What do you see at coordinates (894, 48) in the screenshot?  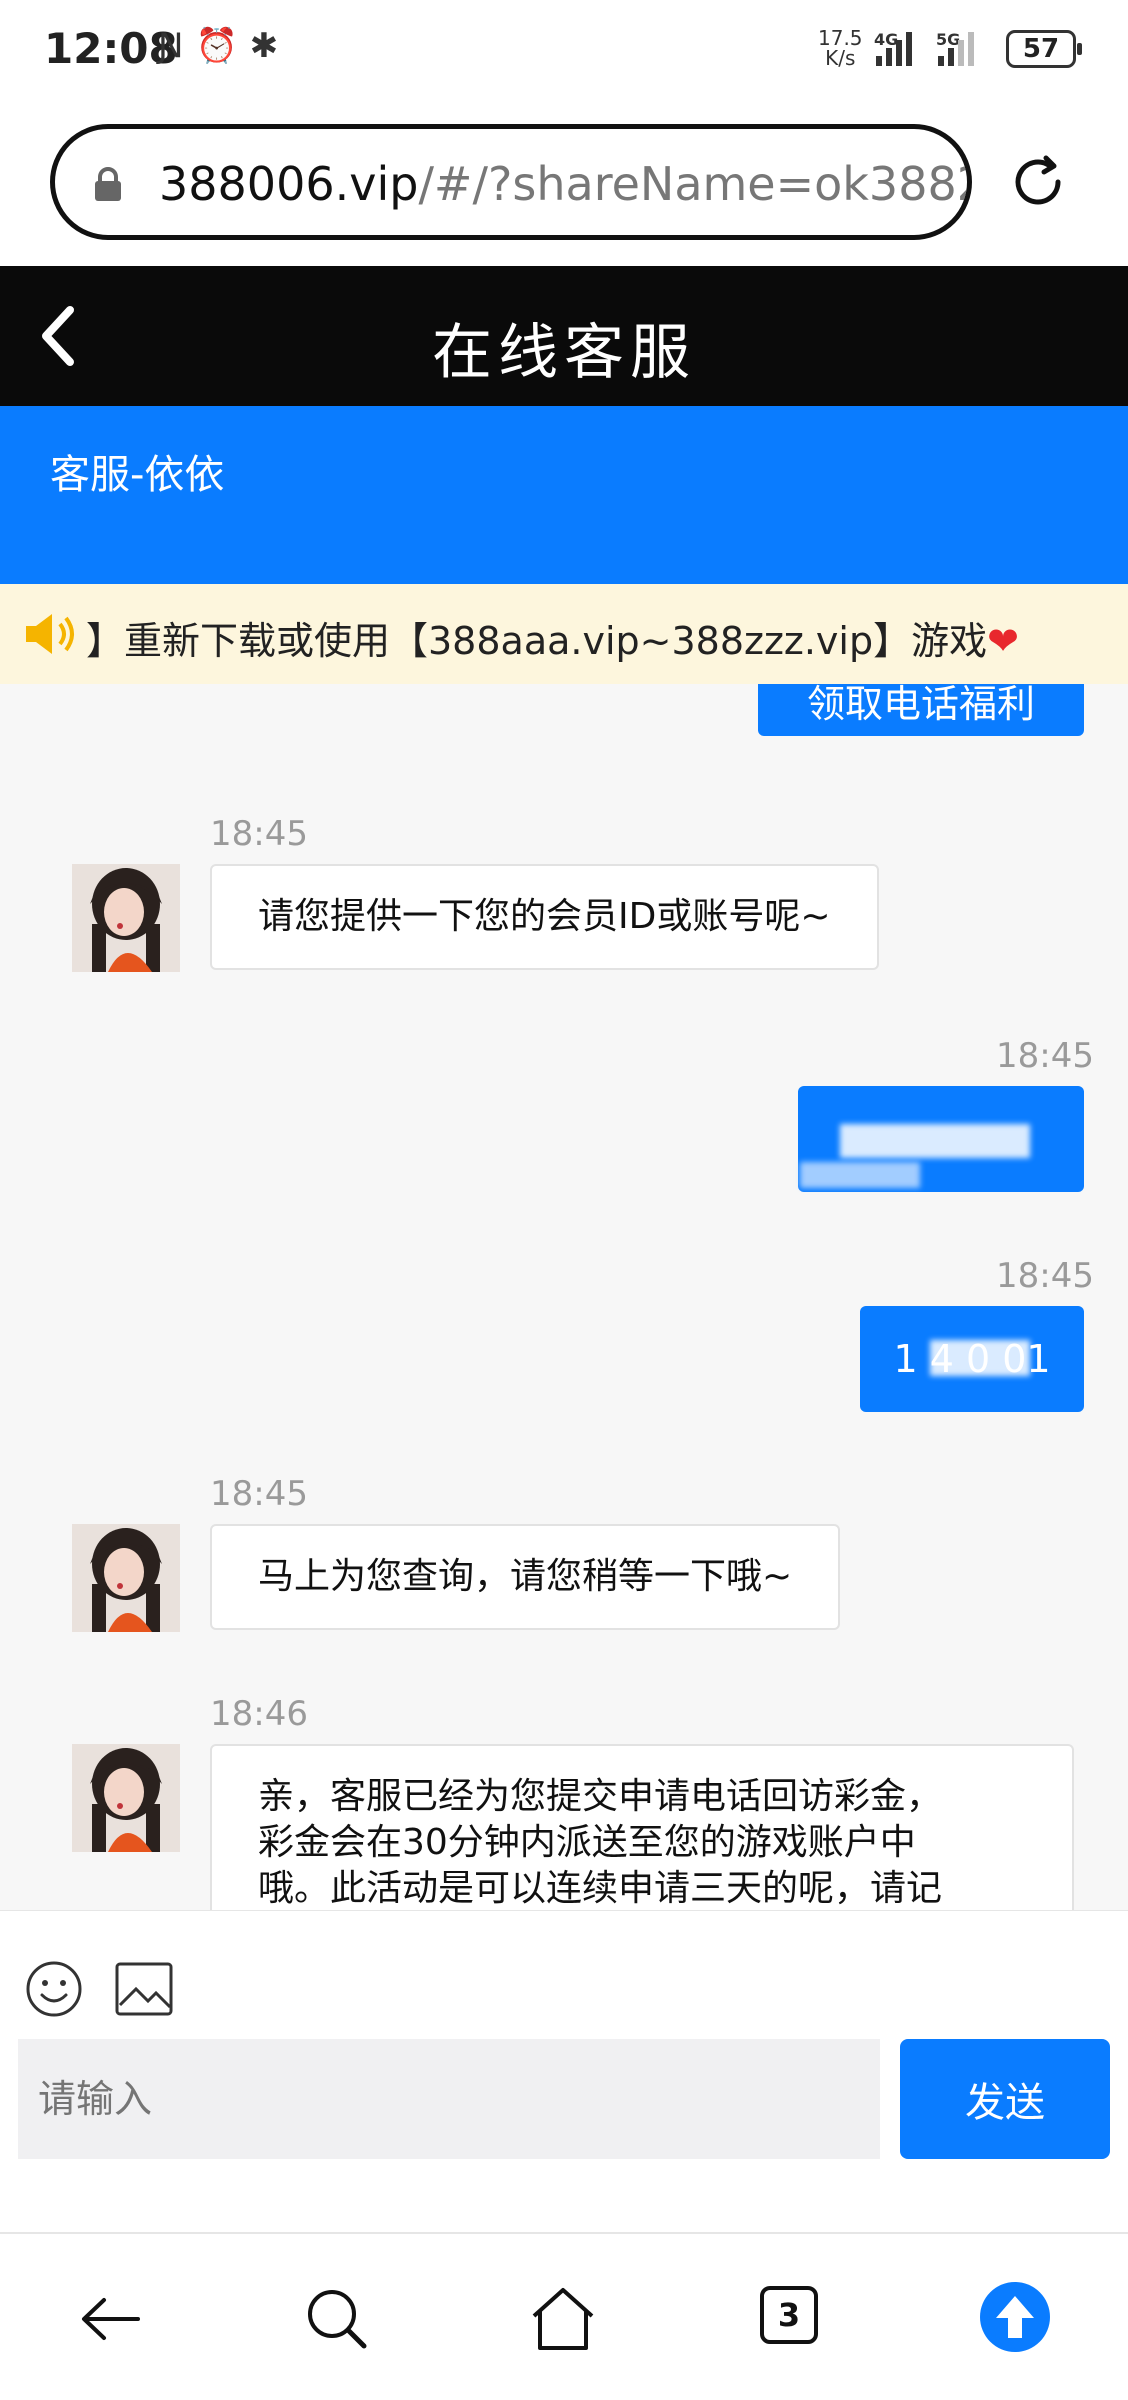 I see `signal-4g-icon` at bounding box center [894, 48].